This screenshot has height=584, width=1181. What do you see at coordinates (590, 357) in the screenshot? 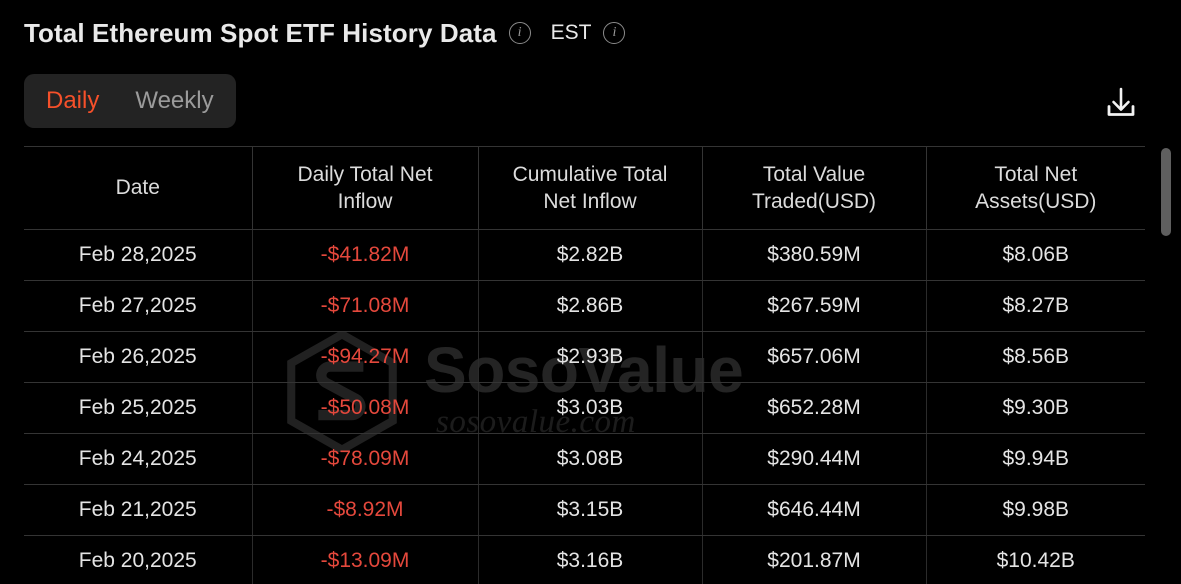
I see `cell-cumulative-net-inflow: $2.93B` at bounding box center [590, 357].